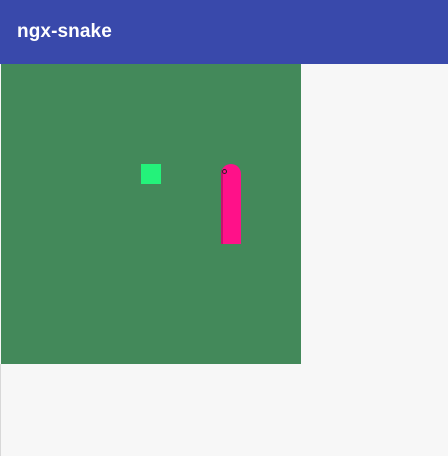 The height and width of the screenshot is (456, 448). Describe the element at coordinates (224, 32) in the screenshot. I see `app-toolbar: ngx-snake` at that location.